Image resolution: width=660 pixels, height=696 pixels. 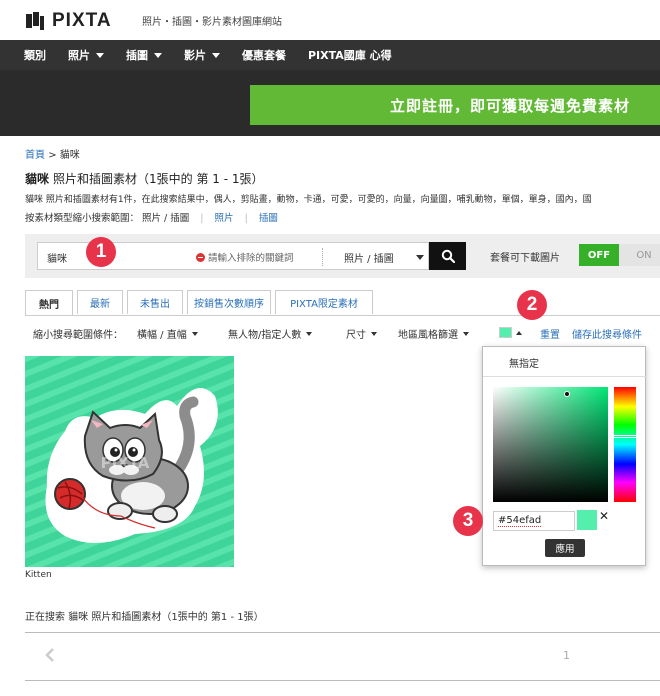 What do you see at coordinates (369, 259) in the screenshot?
I see `media-type-value: 照片 / 插圖` at bounding box center [369, 259].